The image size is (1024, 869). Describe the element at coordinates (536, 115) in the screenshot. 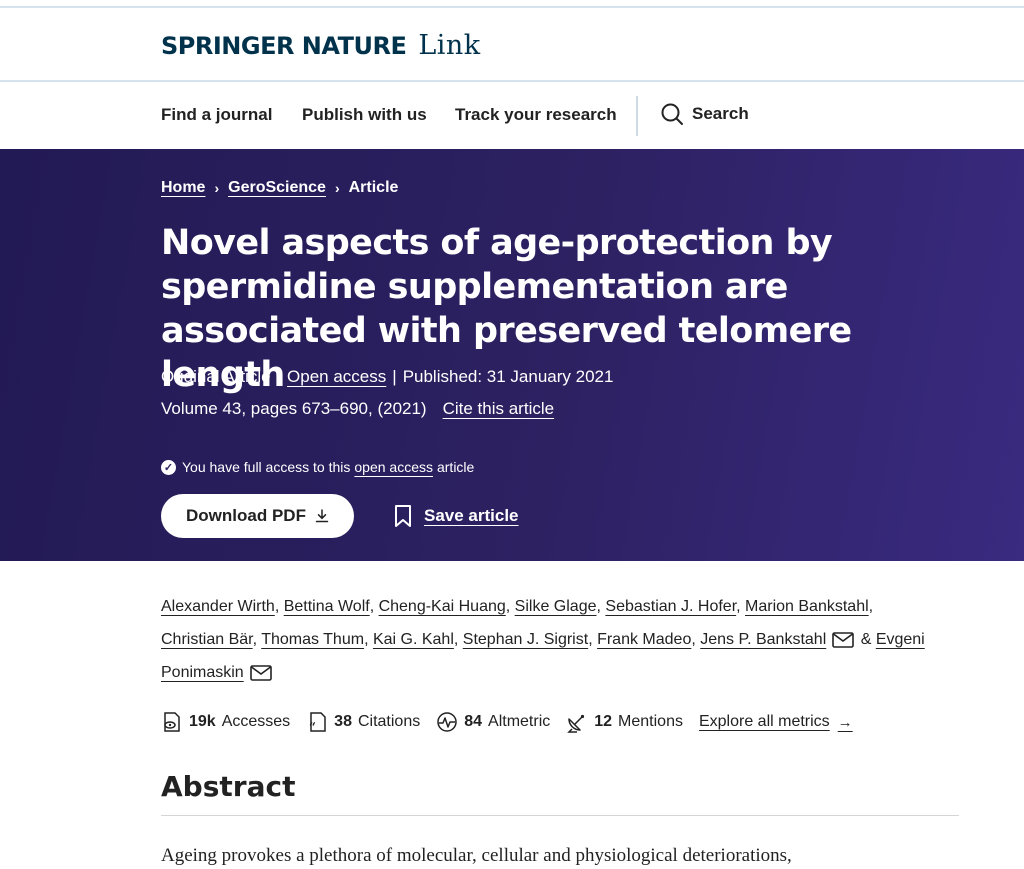

I see `nav-track-research: Track your research` at that location.